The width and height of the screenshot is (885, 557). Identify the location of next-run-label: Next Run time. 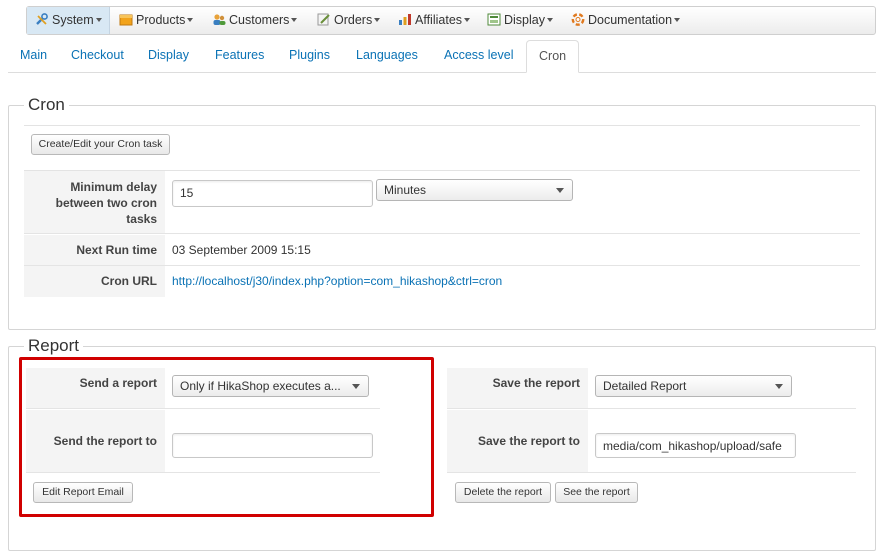
(94, 250).